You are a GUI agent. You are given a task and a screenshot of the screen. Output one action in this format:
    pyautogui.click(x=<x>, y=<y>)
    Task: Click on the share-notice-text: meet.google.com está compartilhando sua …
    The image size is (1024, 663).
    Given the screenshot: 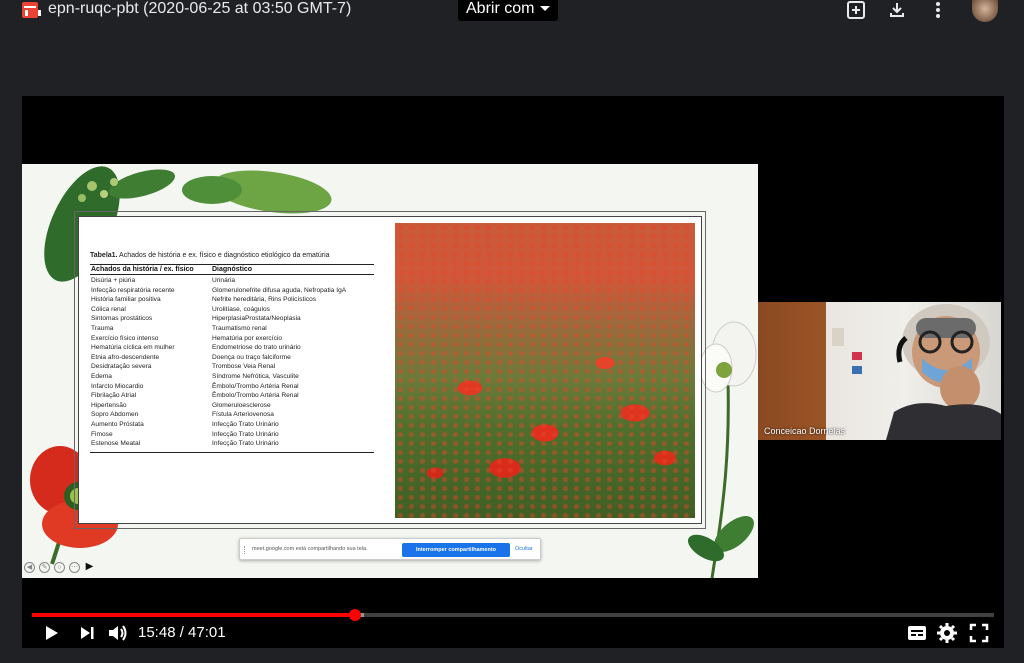 What is the action you would take?
    pyautogui.click(x=310, y=549)
    